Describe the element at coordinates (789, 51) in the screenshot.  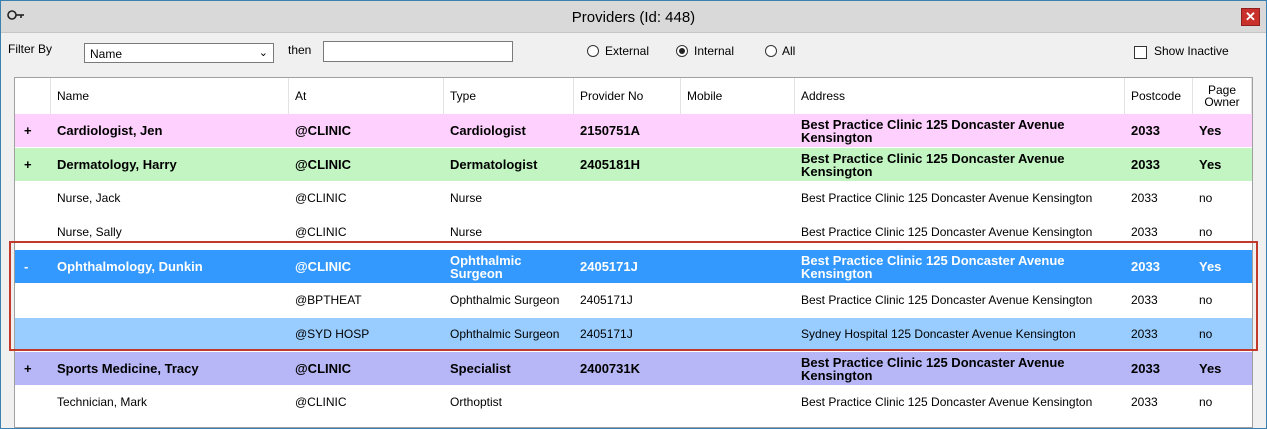
I see `radio-all-label: All` at that location.